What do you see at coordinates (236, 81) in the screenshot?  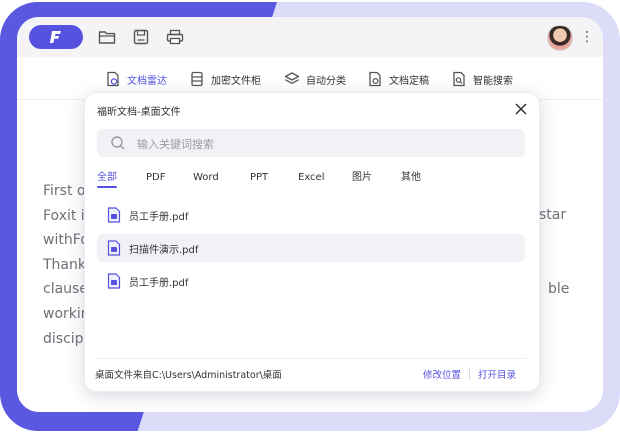 I see `toolbar-item-label: 加密文件柜` at bounding box center [236, 81].